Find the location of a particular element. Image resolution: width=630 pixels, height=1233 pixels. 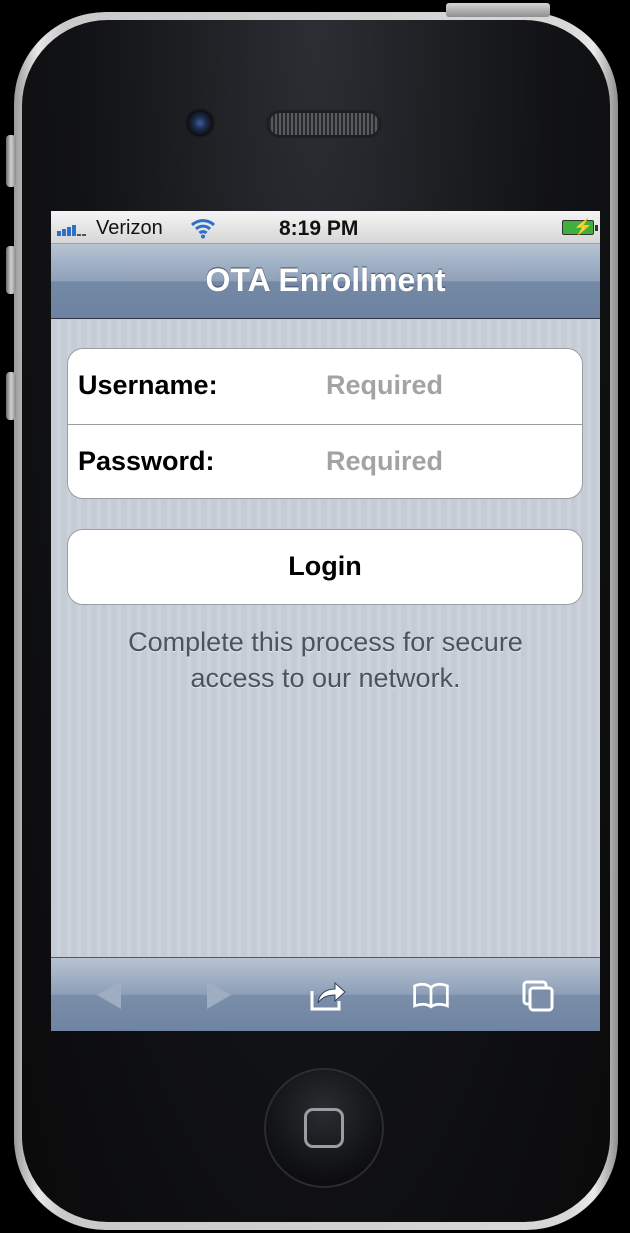

clock: 8:19 PM is located at coordinates (319, 228).